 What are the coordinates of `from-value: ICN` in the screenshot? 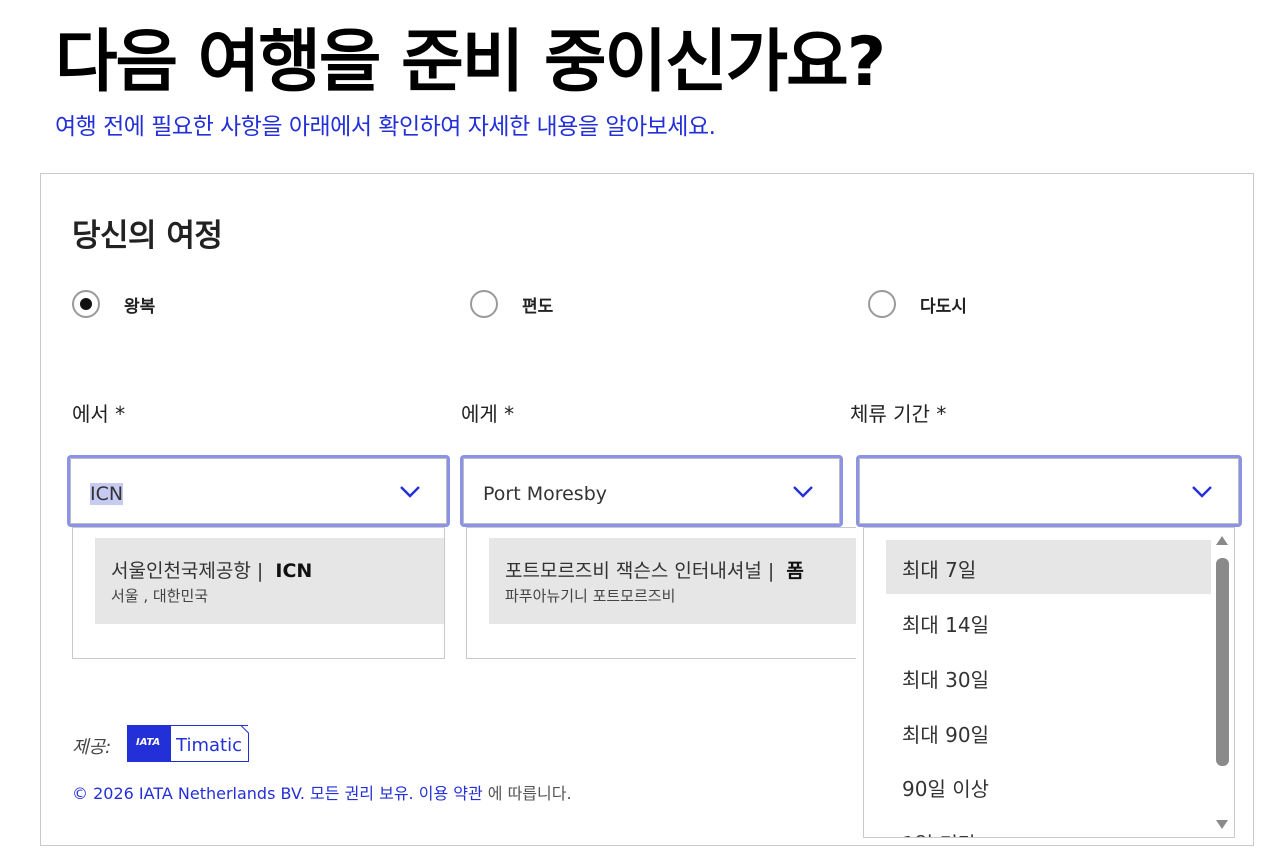 It's located at (107, 494).